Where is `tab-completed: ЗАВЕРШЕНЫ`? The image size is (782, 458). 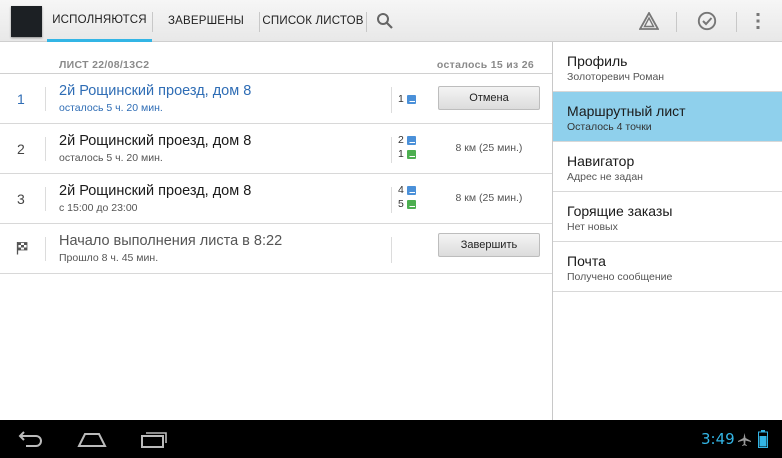
tab-completed: ЗАВЕРШЕНЫ is located at coordinates (206, 21).